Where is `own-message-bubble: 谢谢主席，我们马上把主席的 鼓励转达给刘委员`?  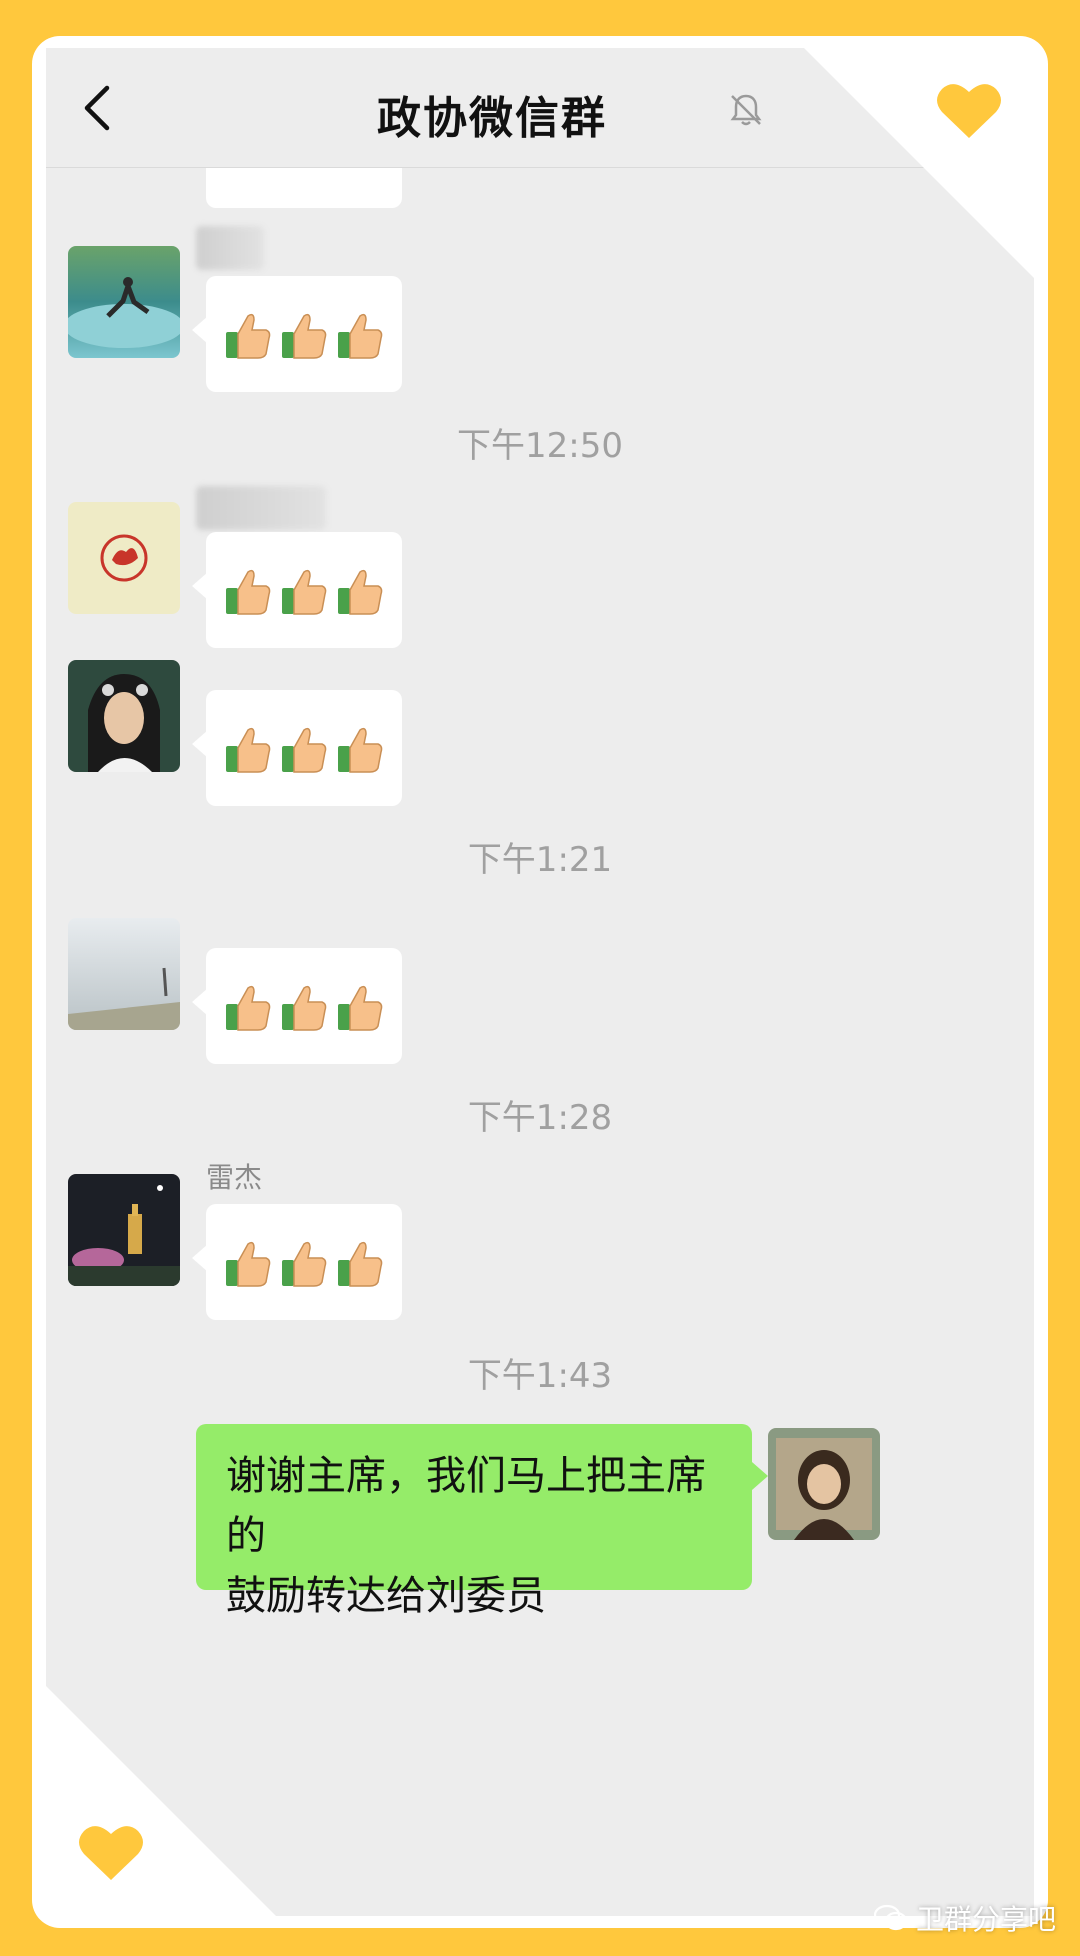
own-message-bubble: 谢谢主席，我们马上把主席的 鼓励转达给刘委员 is located at coordinates (482, 1521).